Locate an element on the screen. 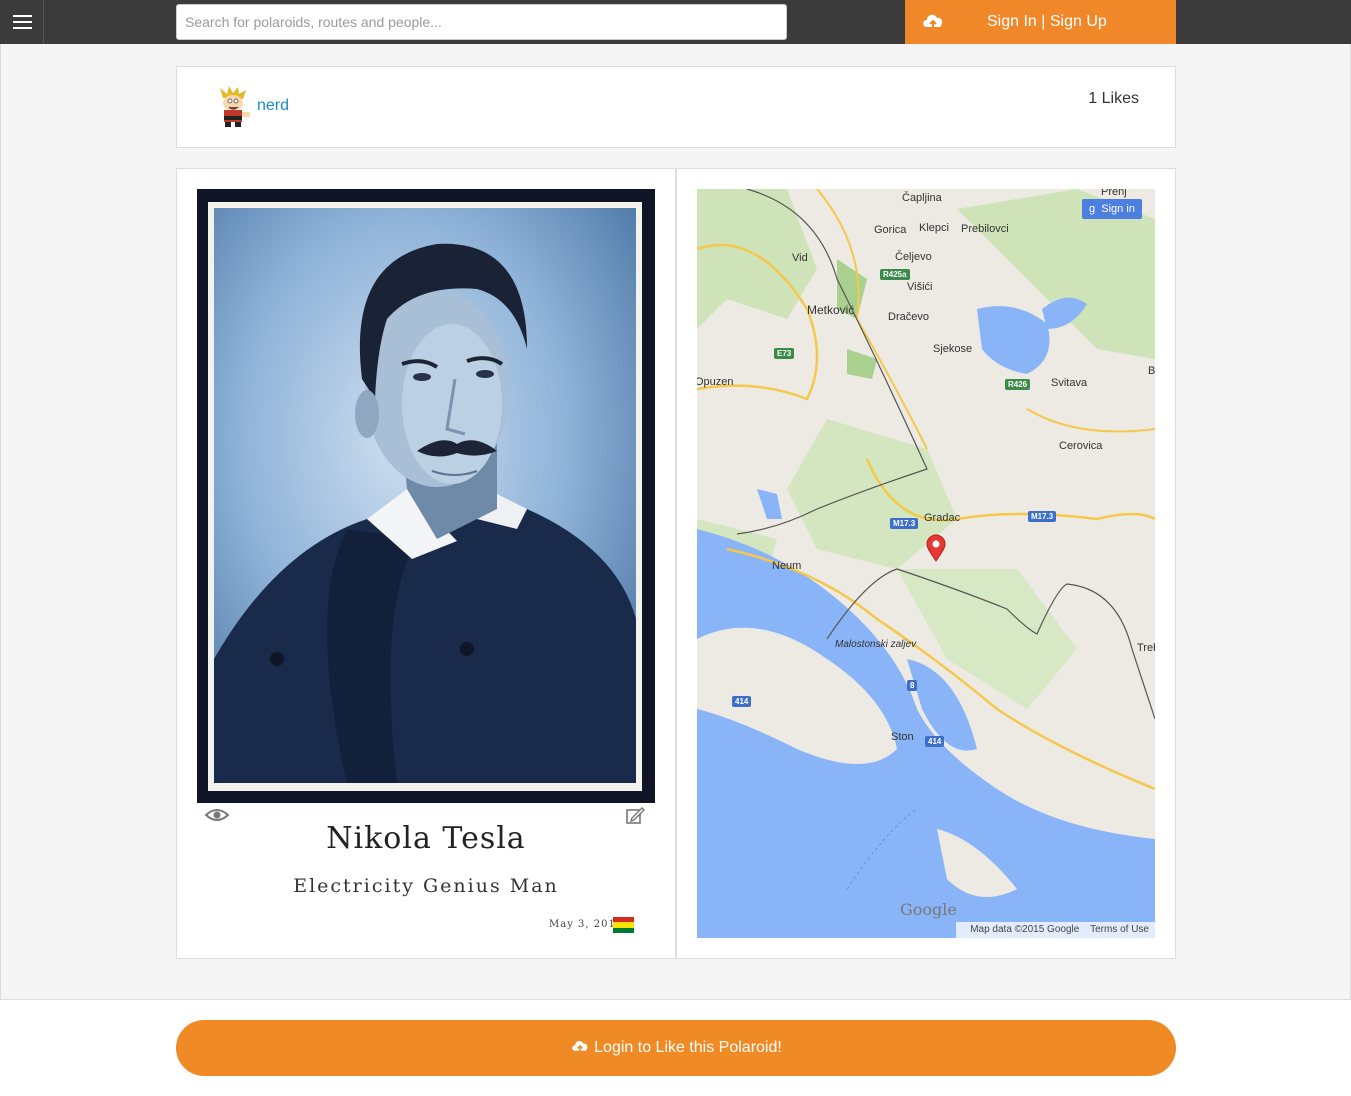 Image resolution: width=1351 pixels, height=1096 pixels. road-shield: E73 is located at coordinates (784, 353).